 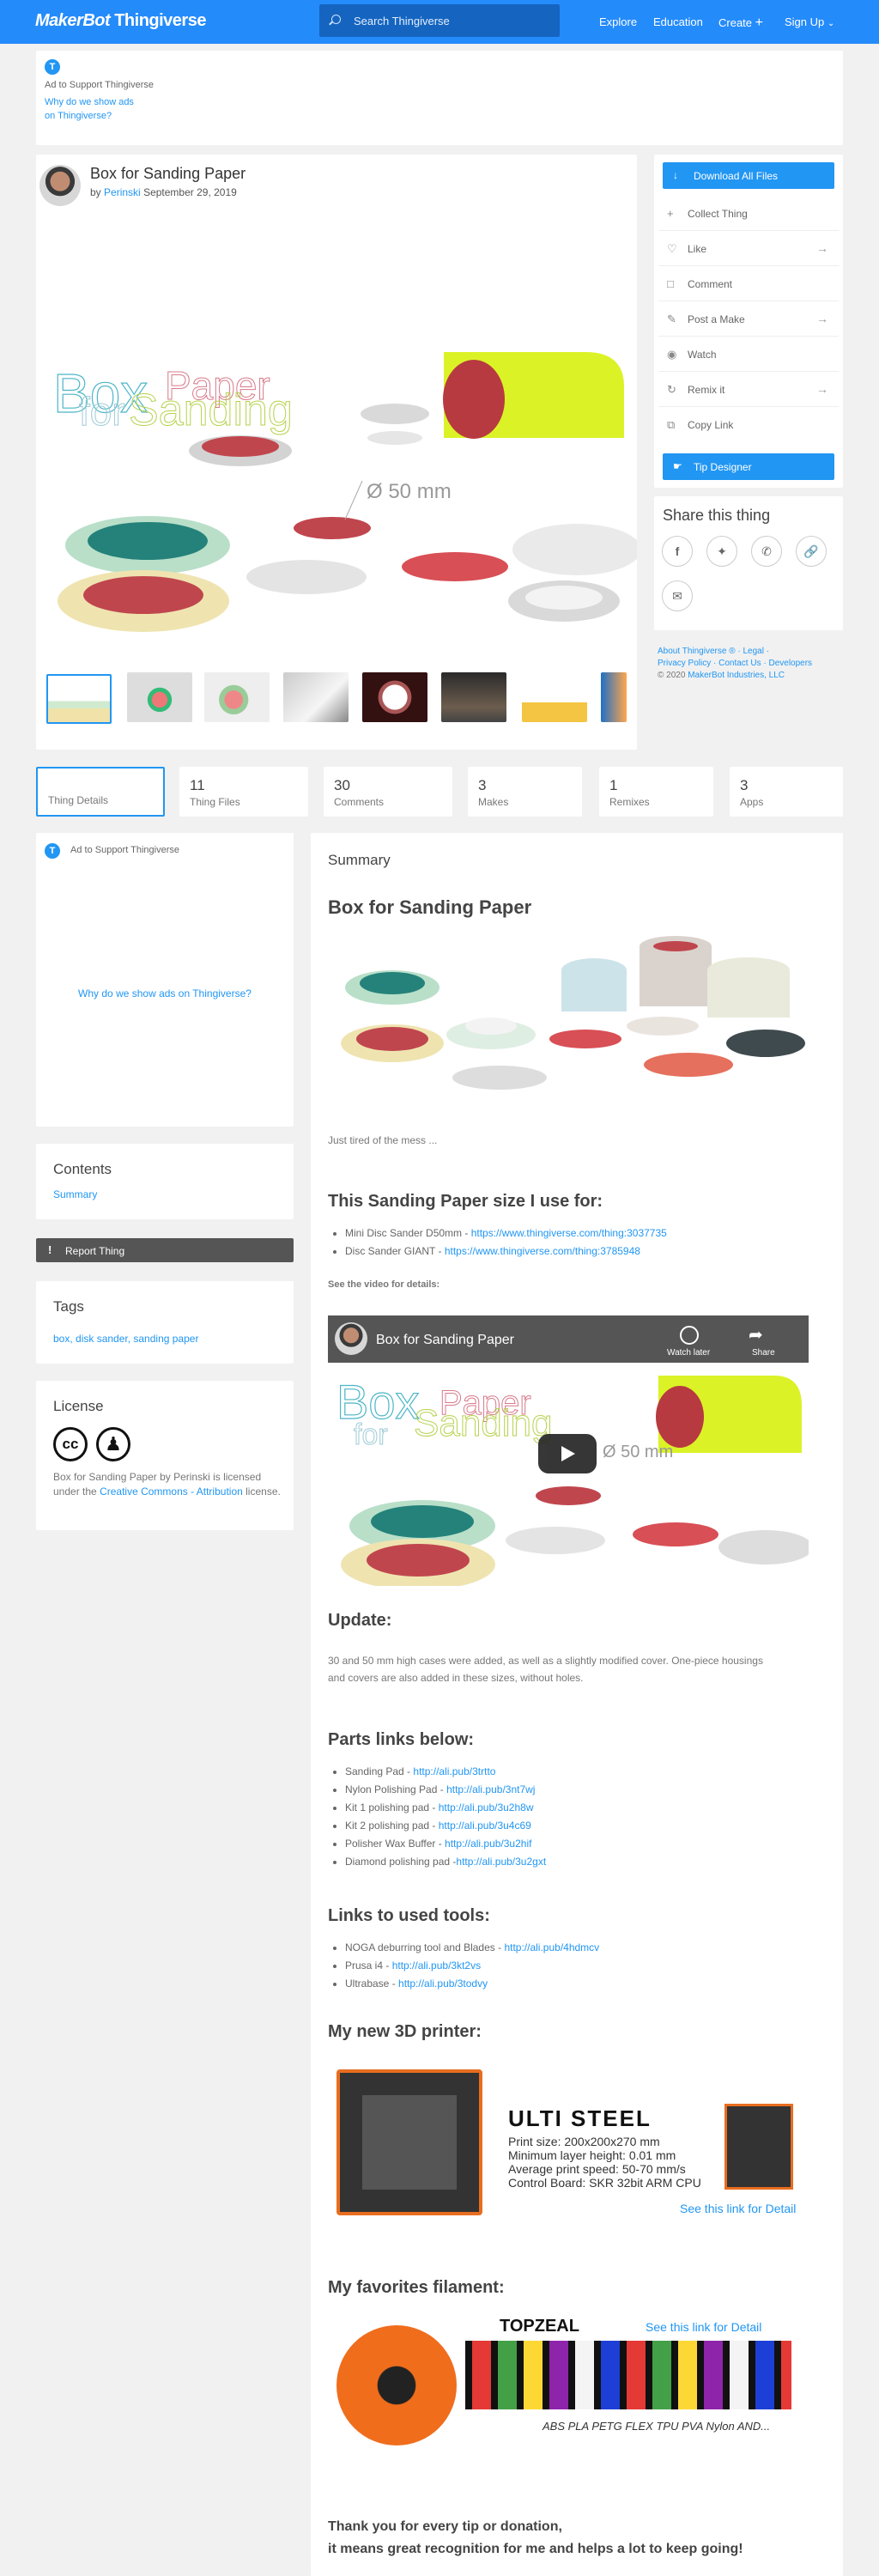 I want to click on thingiverse-logo: MakerBot Thingiverse, so click(x=120, y=21).